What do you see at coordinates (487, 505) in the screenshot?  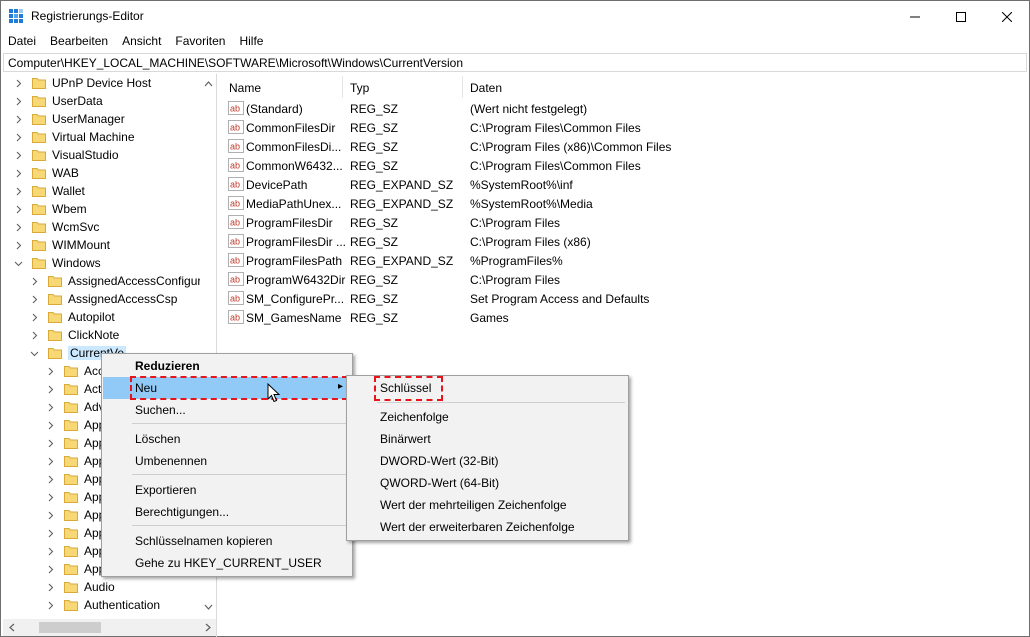 I see `menu-new-multi-string: Wert der mehrteiligen Zeichenfolge` at bounding box center [487, 505].